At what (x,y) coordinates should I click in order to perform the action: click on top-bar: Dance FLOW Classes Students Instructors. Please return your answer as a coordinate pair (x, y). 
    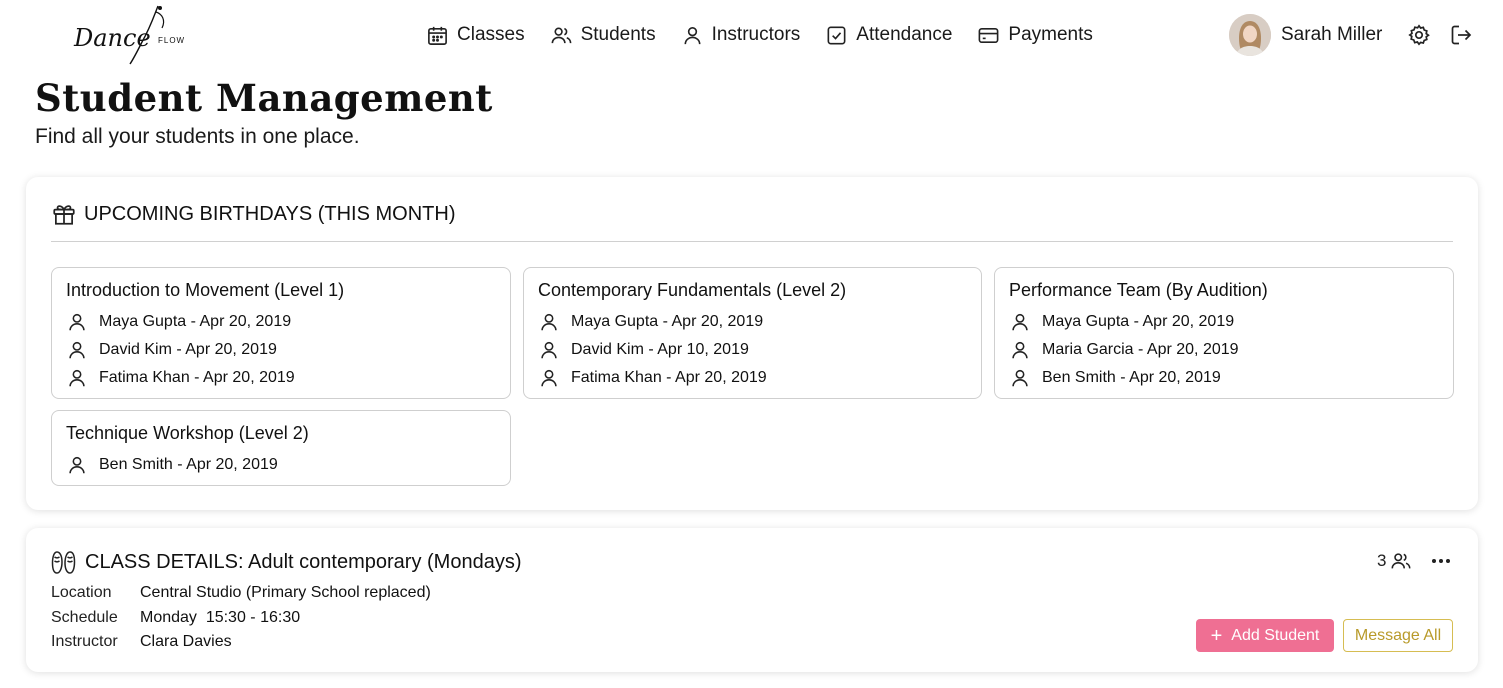
    Looking at the image, I should click on (751, 35).